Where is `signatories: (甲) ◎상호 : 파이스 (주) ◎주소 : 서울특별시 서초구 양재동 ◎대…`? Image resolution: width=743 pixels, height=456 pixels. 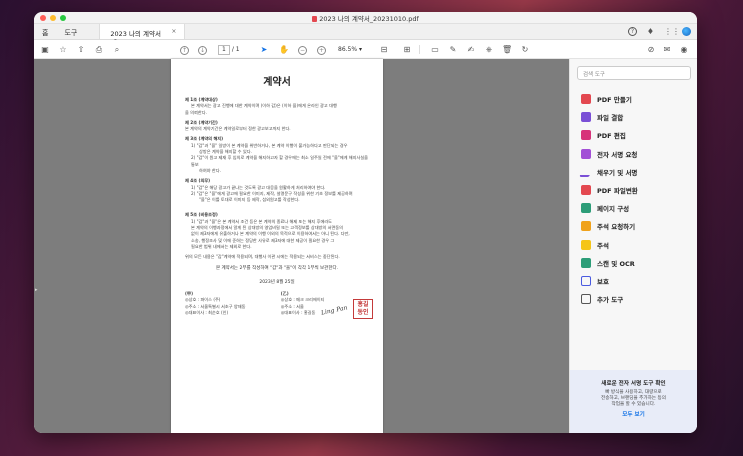
signatories: (甲) ◎상호 : 파이스 (주) ◎주소 : 서울특별시 서초구 양재동 ◎대… is located at coordinates (279, 305).